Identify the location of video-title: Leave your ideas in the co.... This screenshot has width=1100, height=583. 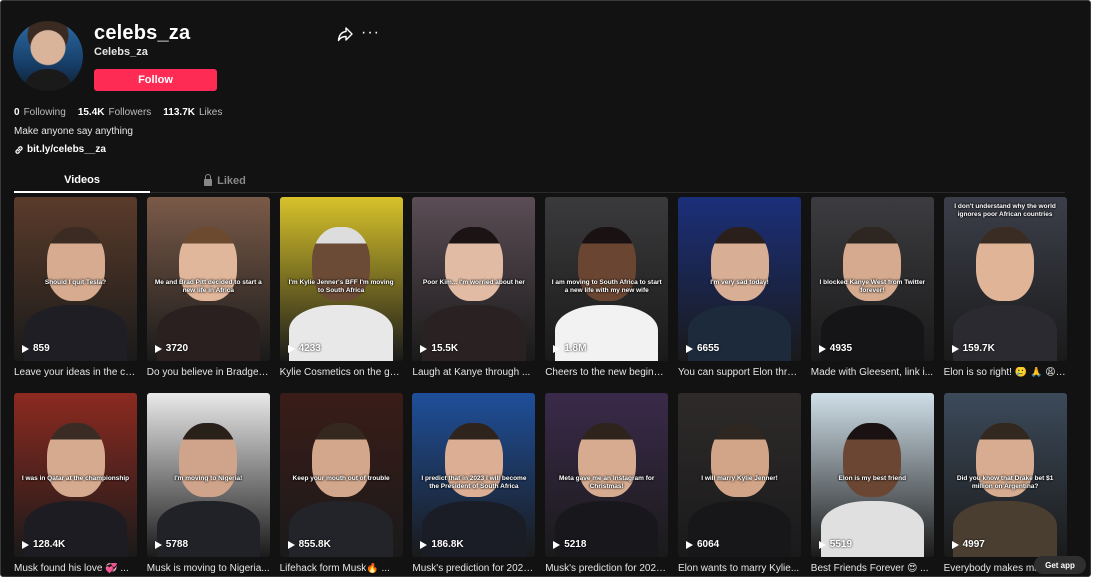
(75, 372).